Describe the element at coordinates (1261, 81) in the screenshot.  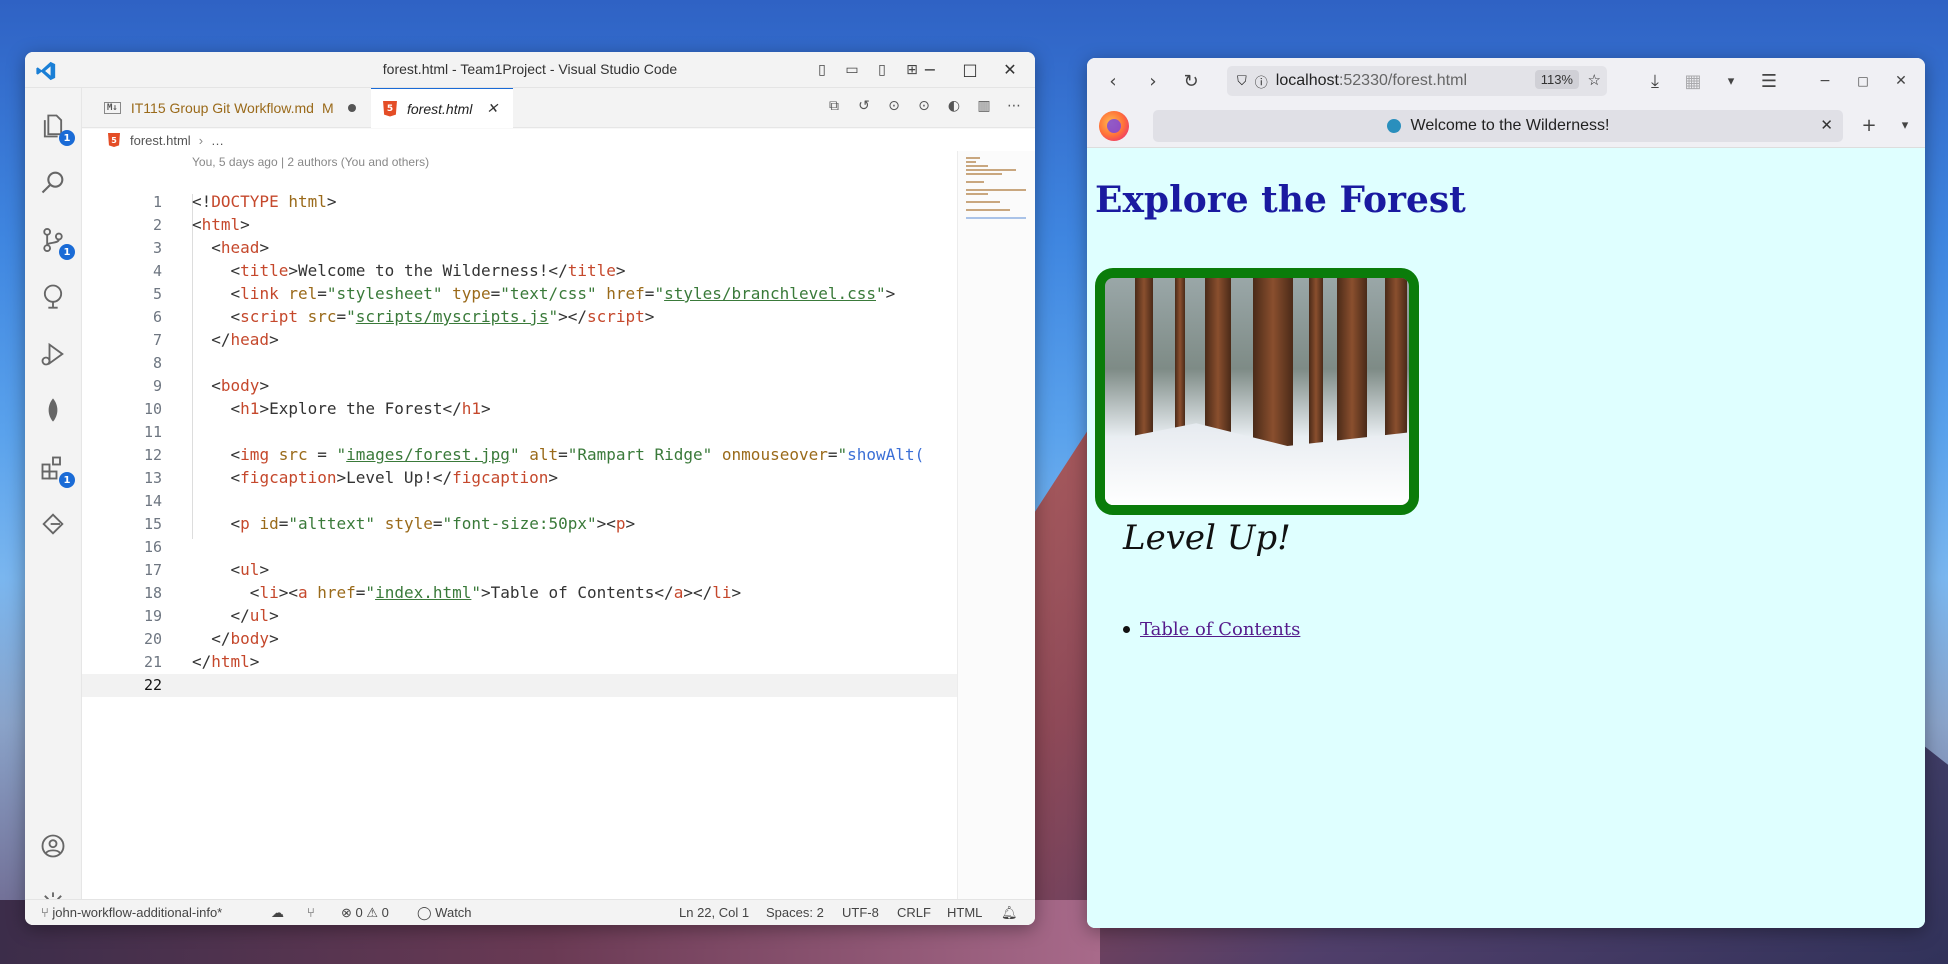
I see `site-info-icon: ⓘ` at that location.